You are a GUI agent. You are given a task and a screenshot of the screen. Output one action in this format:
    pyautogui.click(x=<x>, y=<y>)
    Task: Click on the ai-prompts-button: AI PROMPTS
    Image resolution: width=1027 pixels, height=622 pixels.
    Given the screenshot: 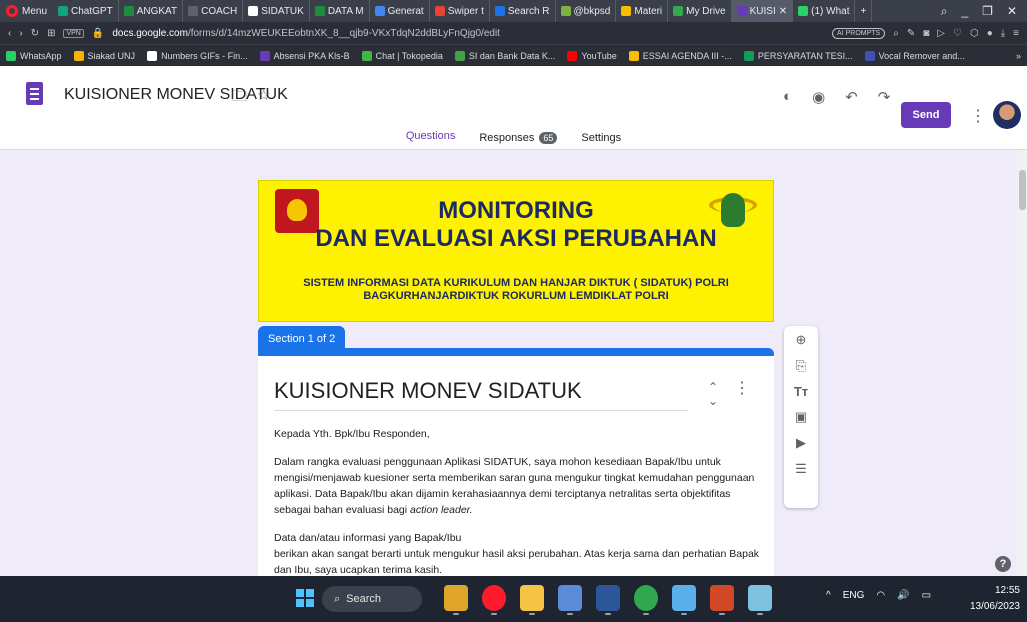 What is the action you would take?
    pyautogui.click(x=859, y=33)
    